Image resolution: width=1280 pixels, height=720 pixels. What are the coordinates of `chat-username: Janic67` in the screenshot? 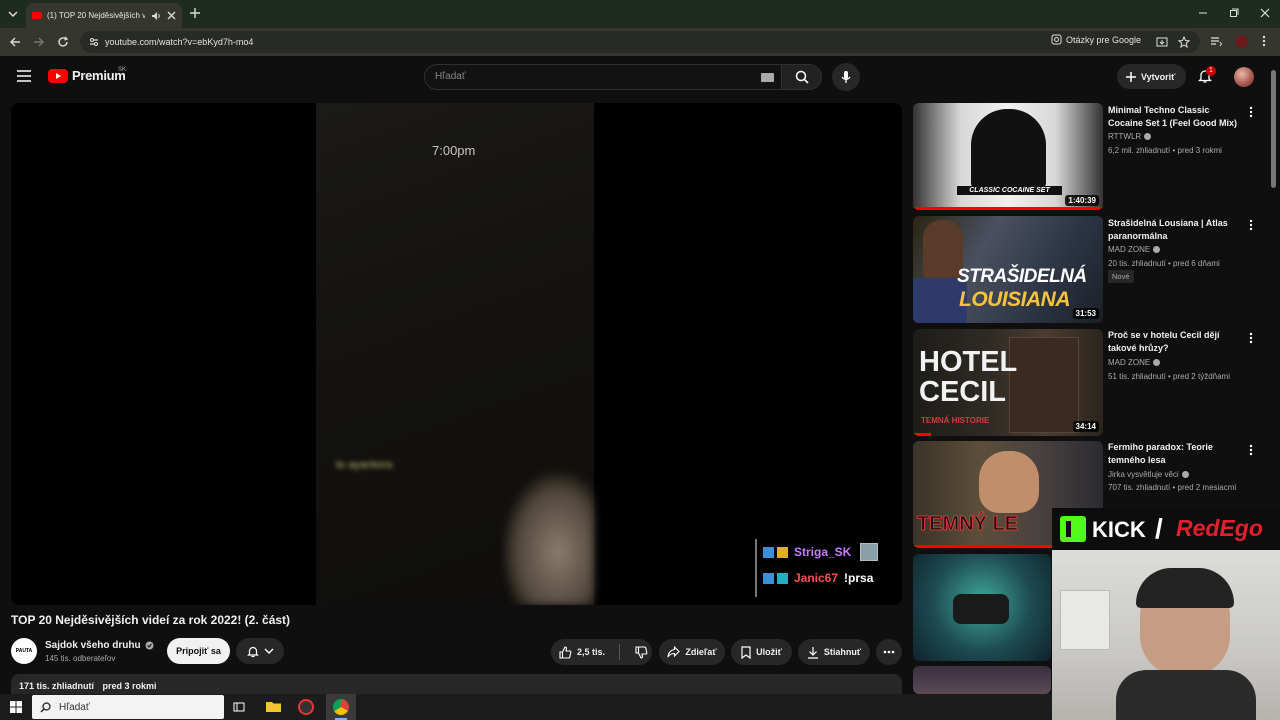 It's located at (816, 578).